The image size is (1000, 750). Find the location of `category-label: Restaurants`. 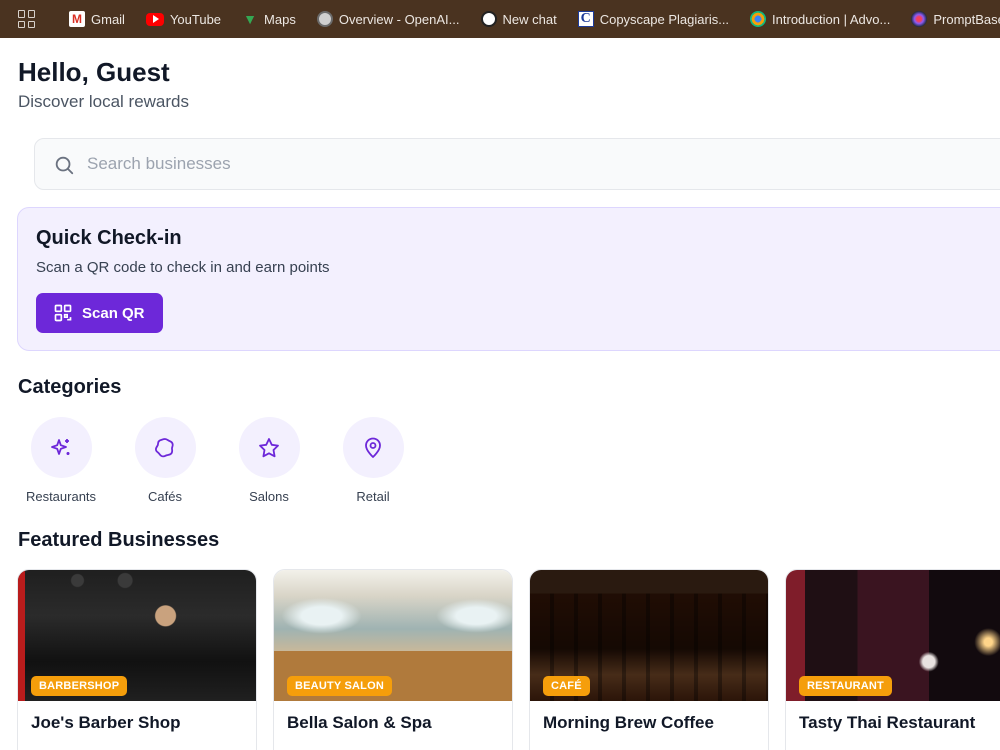

category-label: Restaurants is located at coordinates (61, 496).